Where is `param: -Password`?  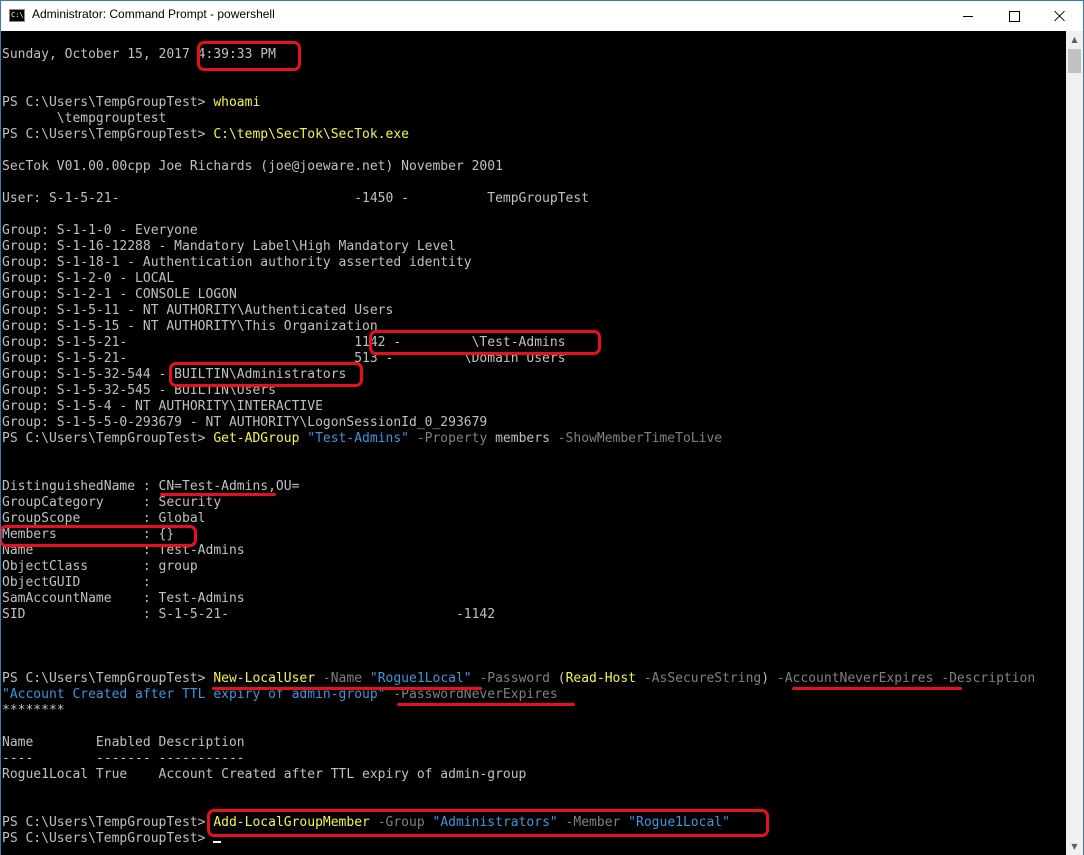 param: -Password is located at coordinates (510, 678).